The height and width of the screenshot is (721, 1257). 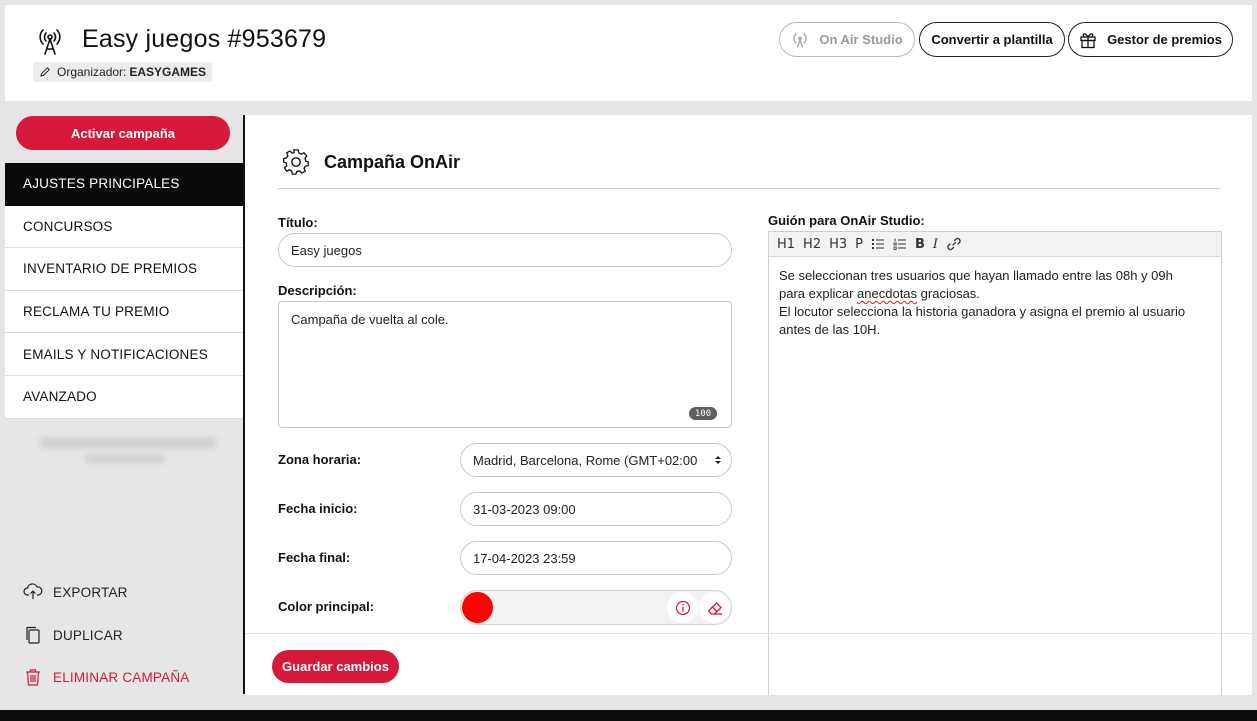 I want to click on timezone-value: Madrid, Barcelona, Rome (GMT+02:00, so click(x=585, y=460).